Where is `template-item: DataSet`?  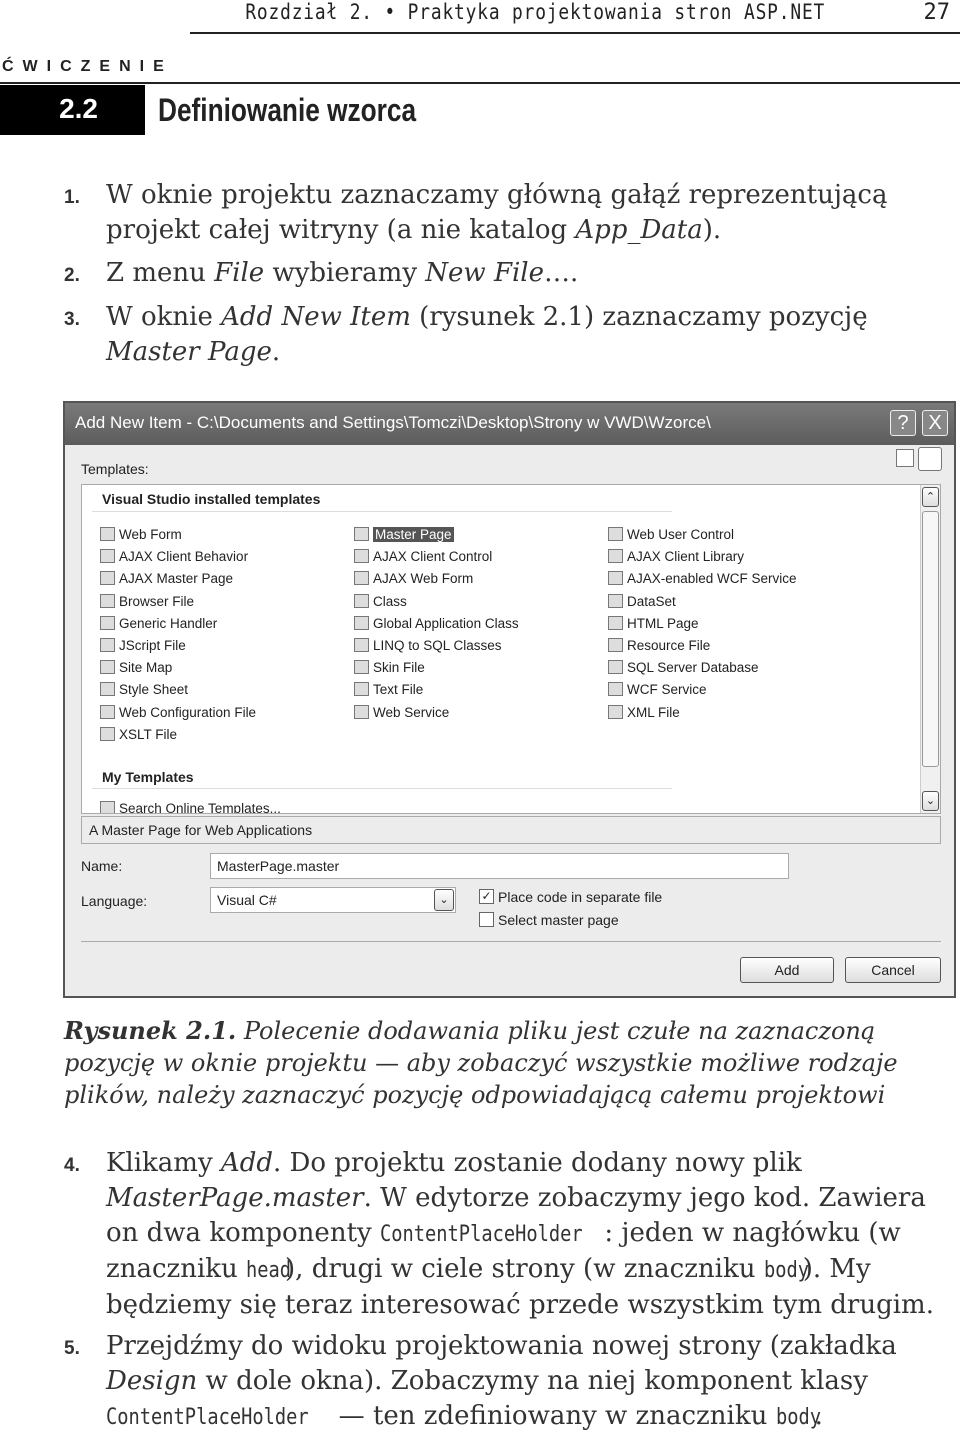
template-item: DataSet is located at coordinates (642, 601).